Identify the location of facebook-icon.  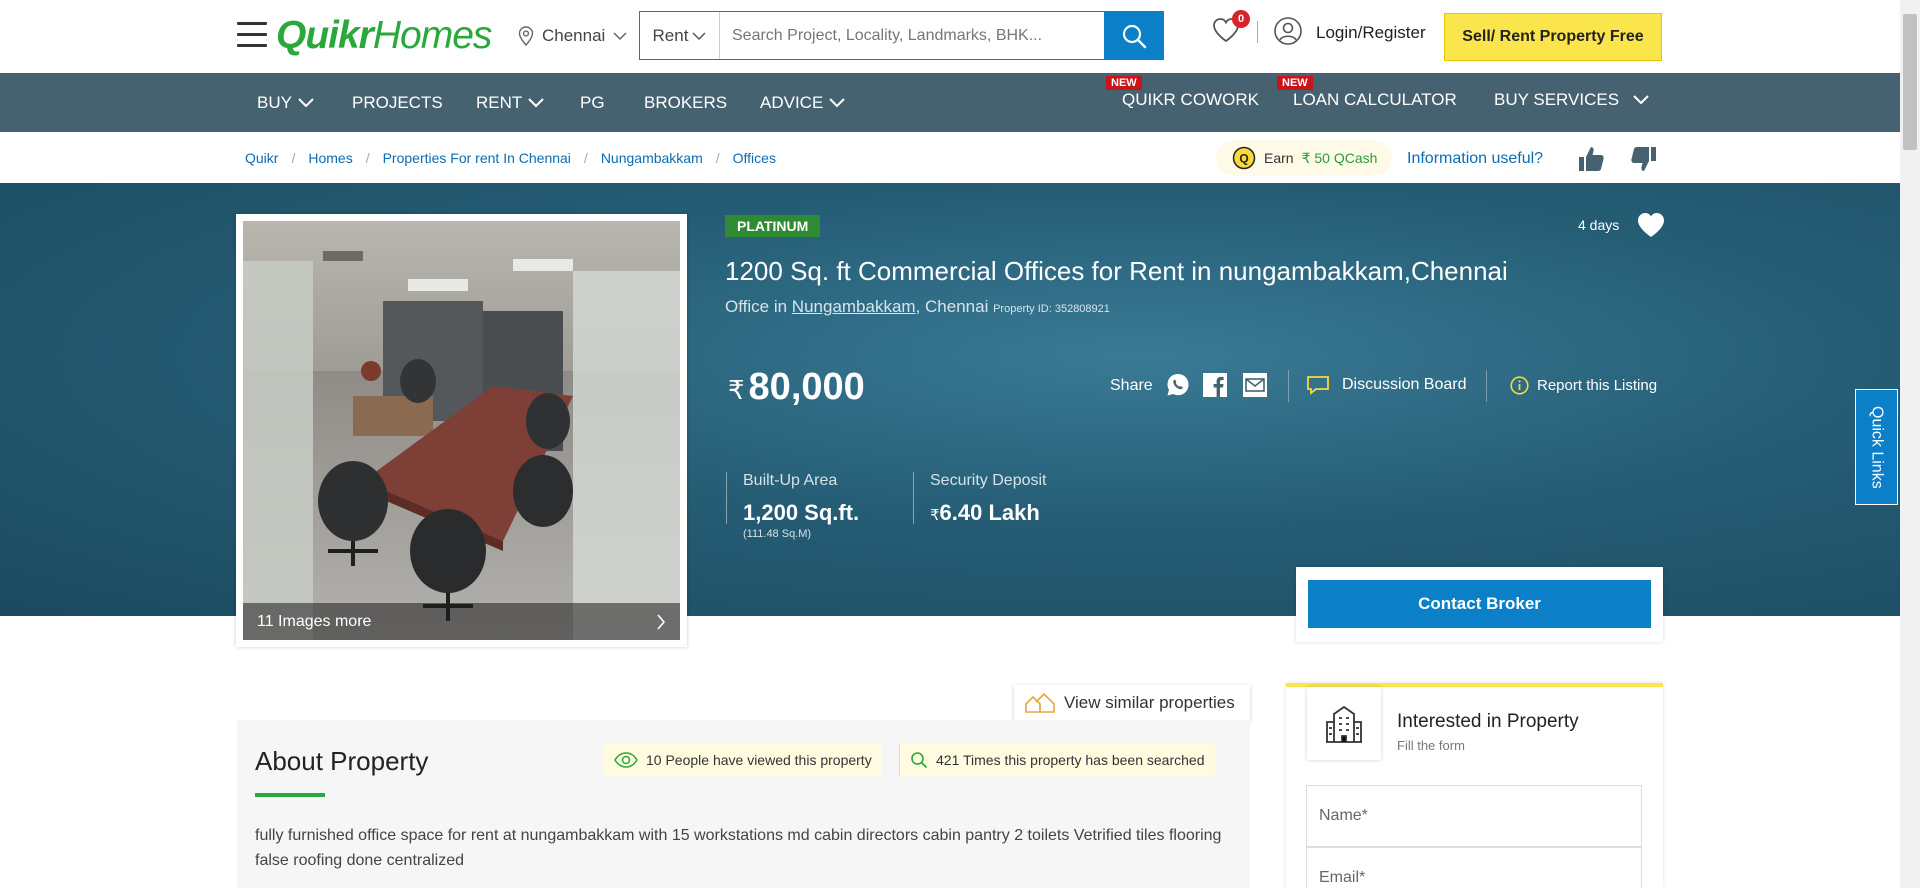
(1215, 385).